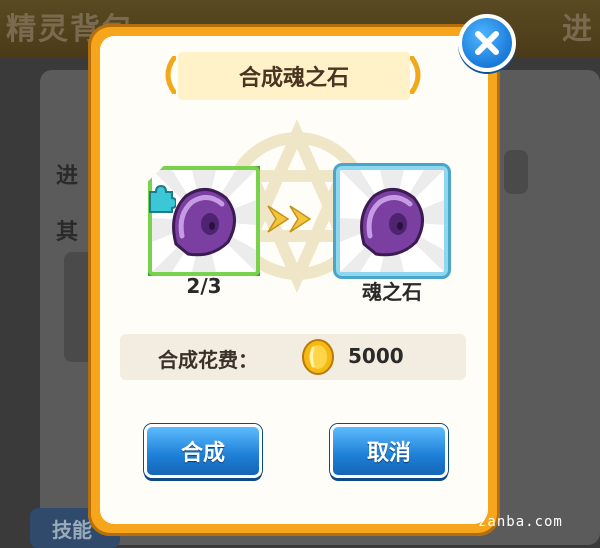 The image size is (600, 548). I want to click on target-item-slot, so click(392, 221).